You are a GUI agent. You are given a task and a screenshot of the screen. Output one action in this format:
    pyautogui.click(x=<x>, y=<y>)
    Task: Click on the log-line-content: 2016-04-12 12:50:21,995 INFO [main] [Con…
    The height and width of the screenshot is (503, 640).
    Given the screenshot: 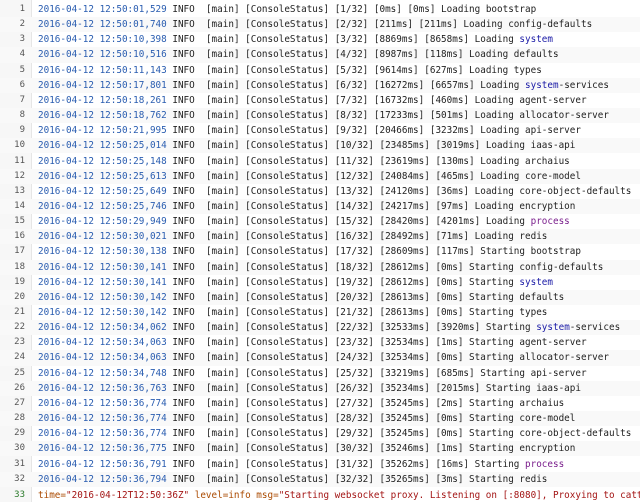 What is the action you would take?
    pyautogui.click(x=309, y=130)
    